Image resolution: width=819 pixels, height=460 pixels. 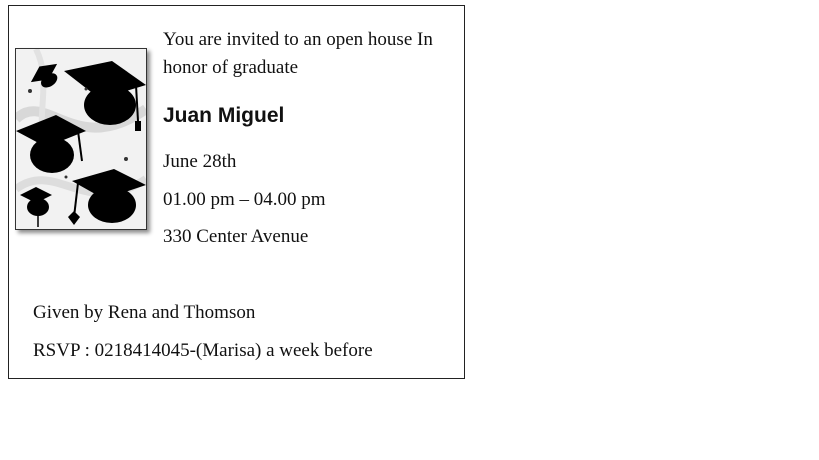 I want to click on event-time: 01.00 pm – 04.00 pm, so click(x=244, y=199).